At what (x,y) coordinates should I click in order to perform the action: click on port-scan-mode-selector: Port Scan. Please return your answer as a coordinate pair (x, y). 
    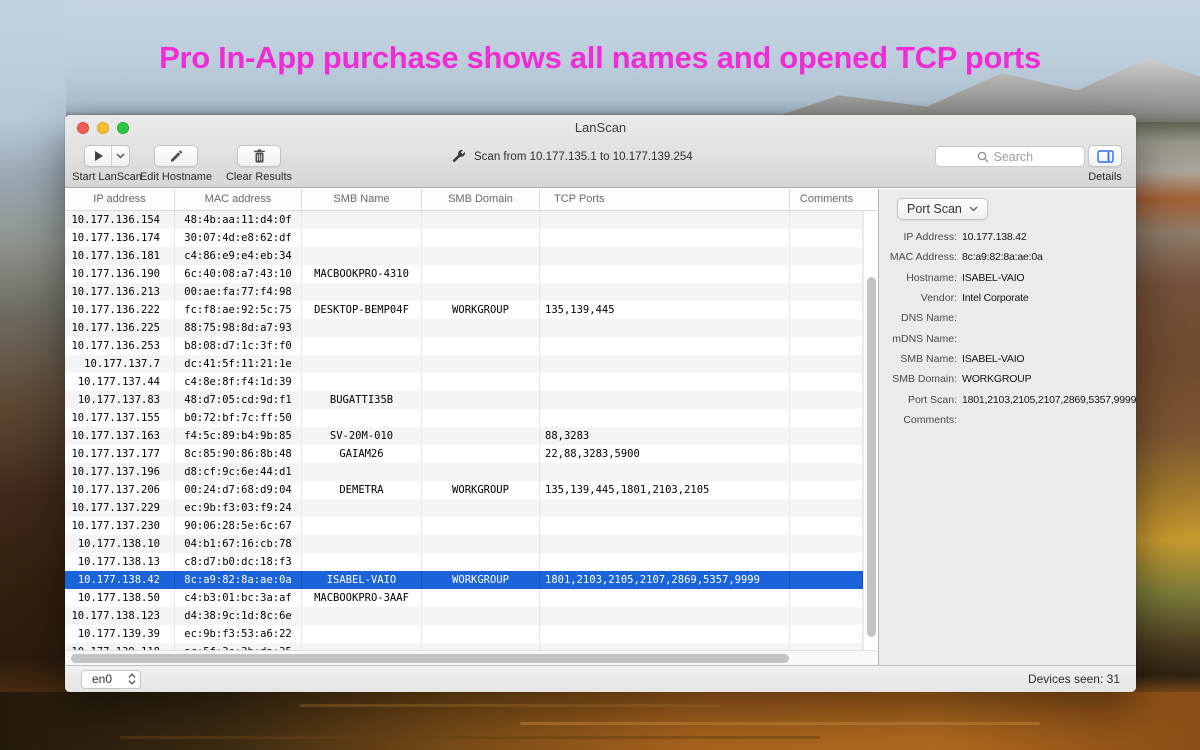
    Looking at the image, I should click on (942, 209).